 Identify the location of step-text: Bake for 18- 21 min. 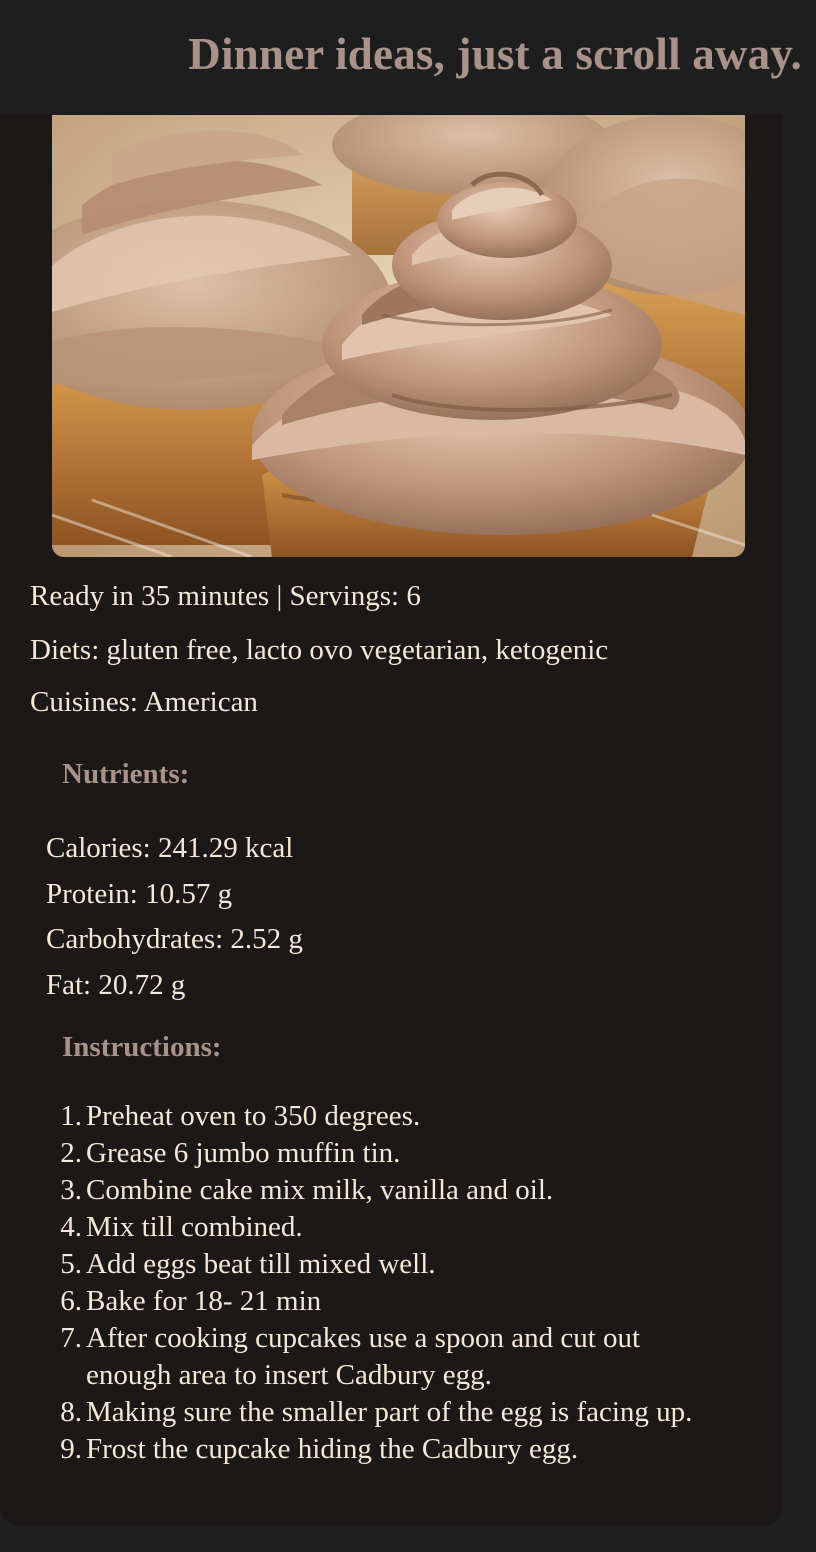
(204, 1301).